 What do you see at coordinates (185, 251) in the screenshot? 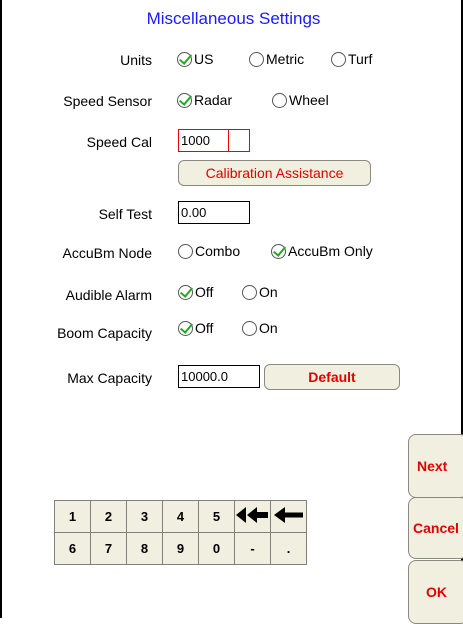
I see `accubm-combo-radio` at bounding box center [185, 251].